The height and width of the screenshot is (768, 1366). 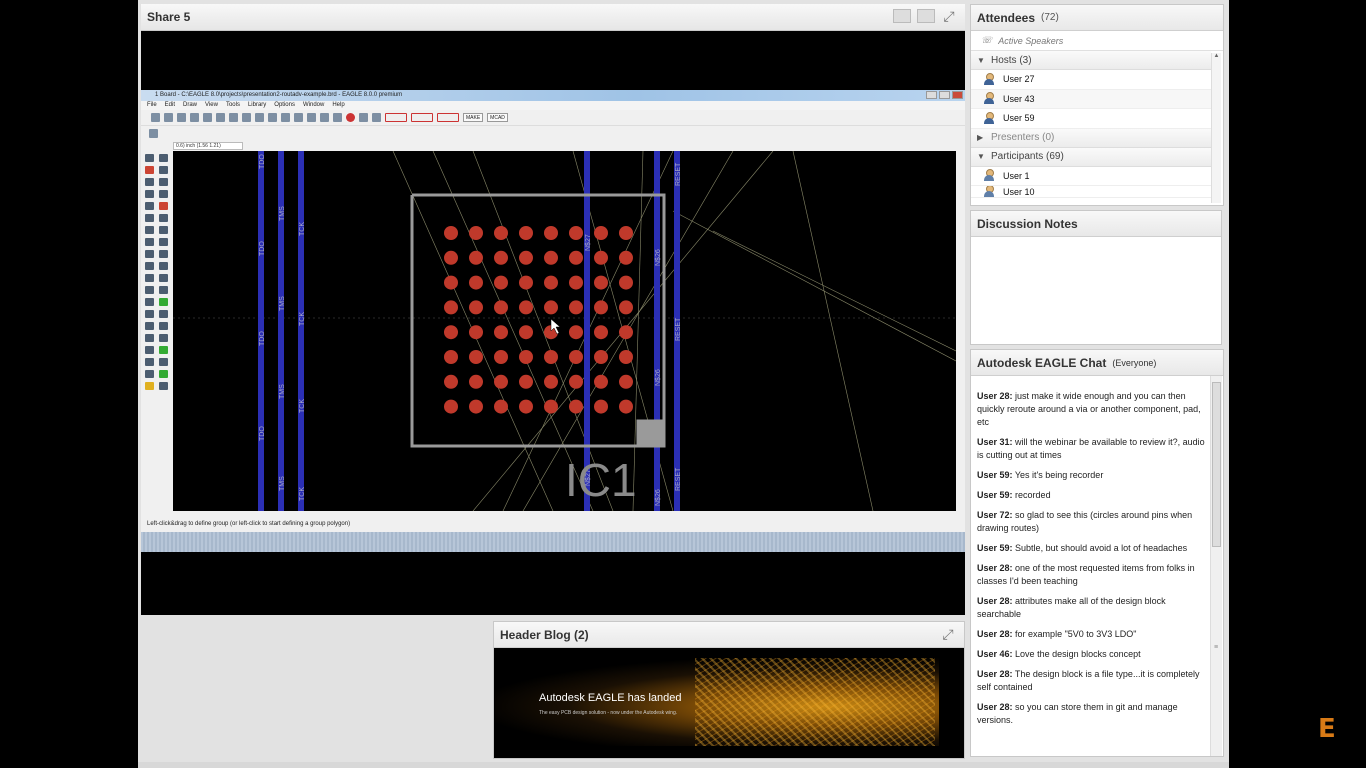 What do you see at coordinates (376, 117) in the screenshot?
I see `help-icon` at bounding box center [376, 117].